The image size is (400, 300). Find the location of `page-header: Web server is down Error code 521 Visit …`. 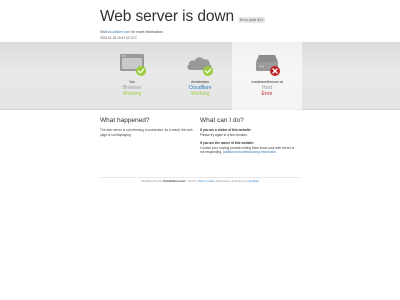

page-header: Web server is down Error code 521 Visit … is located at coordinates (225, 24).